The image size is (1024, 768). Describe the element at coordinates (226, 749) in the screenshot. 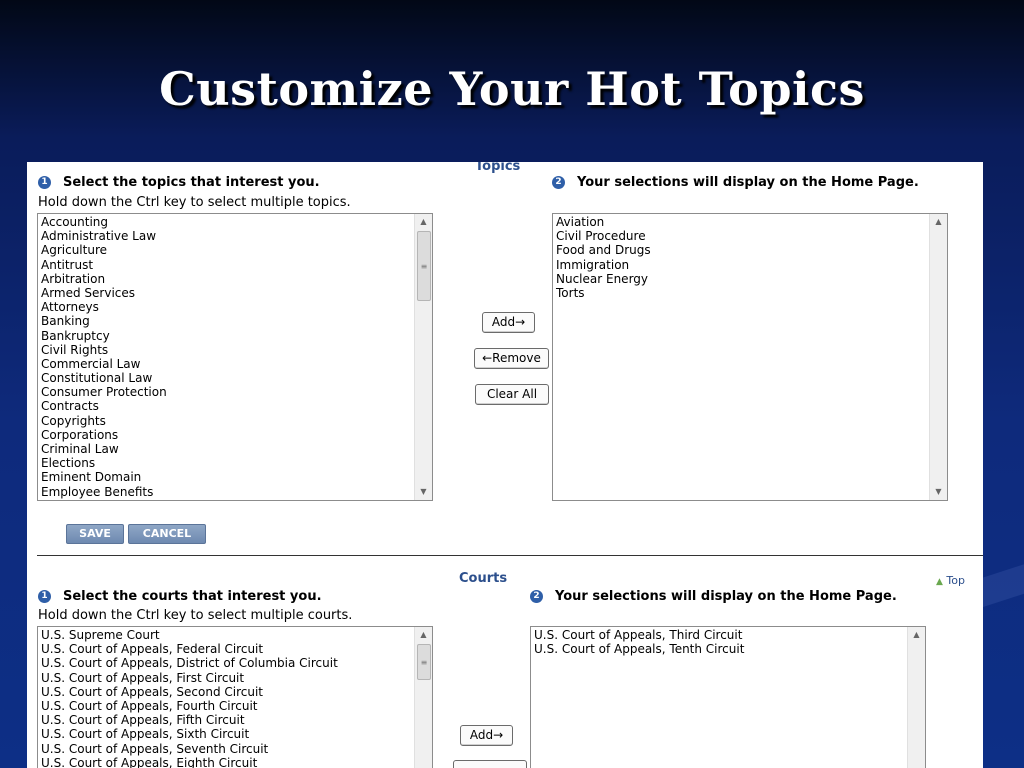

I see `list-item: U.S. Court of Appeals, Seventh Circuit` at that location.